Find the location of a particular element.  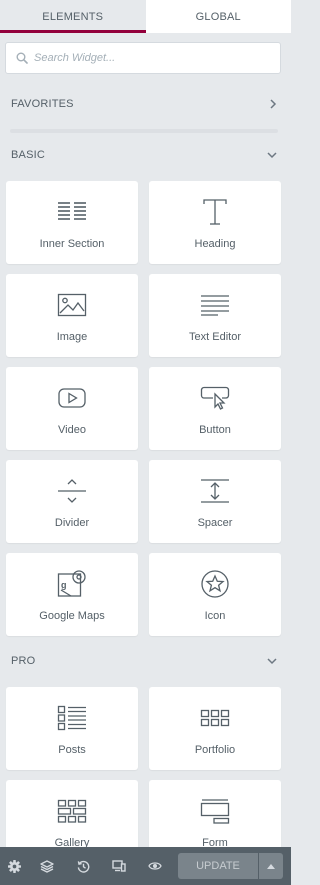

search-box is located at coordinates (143, 58).